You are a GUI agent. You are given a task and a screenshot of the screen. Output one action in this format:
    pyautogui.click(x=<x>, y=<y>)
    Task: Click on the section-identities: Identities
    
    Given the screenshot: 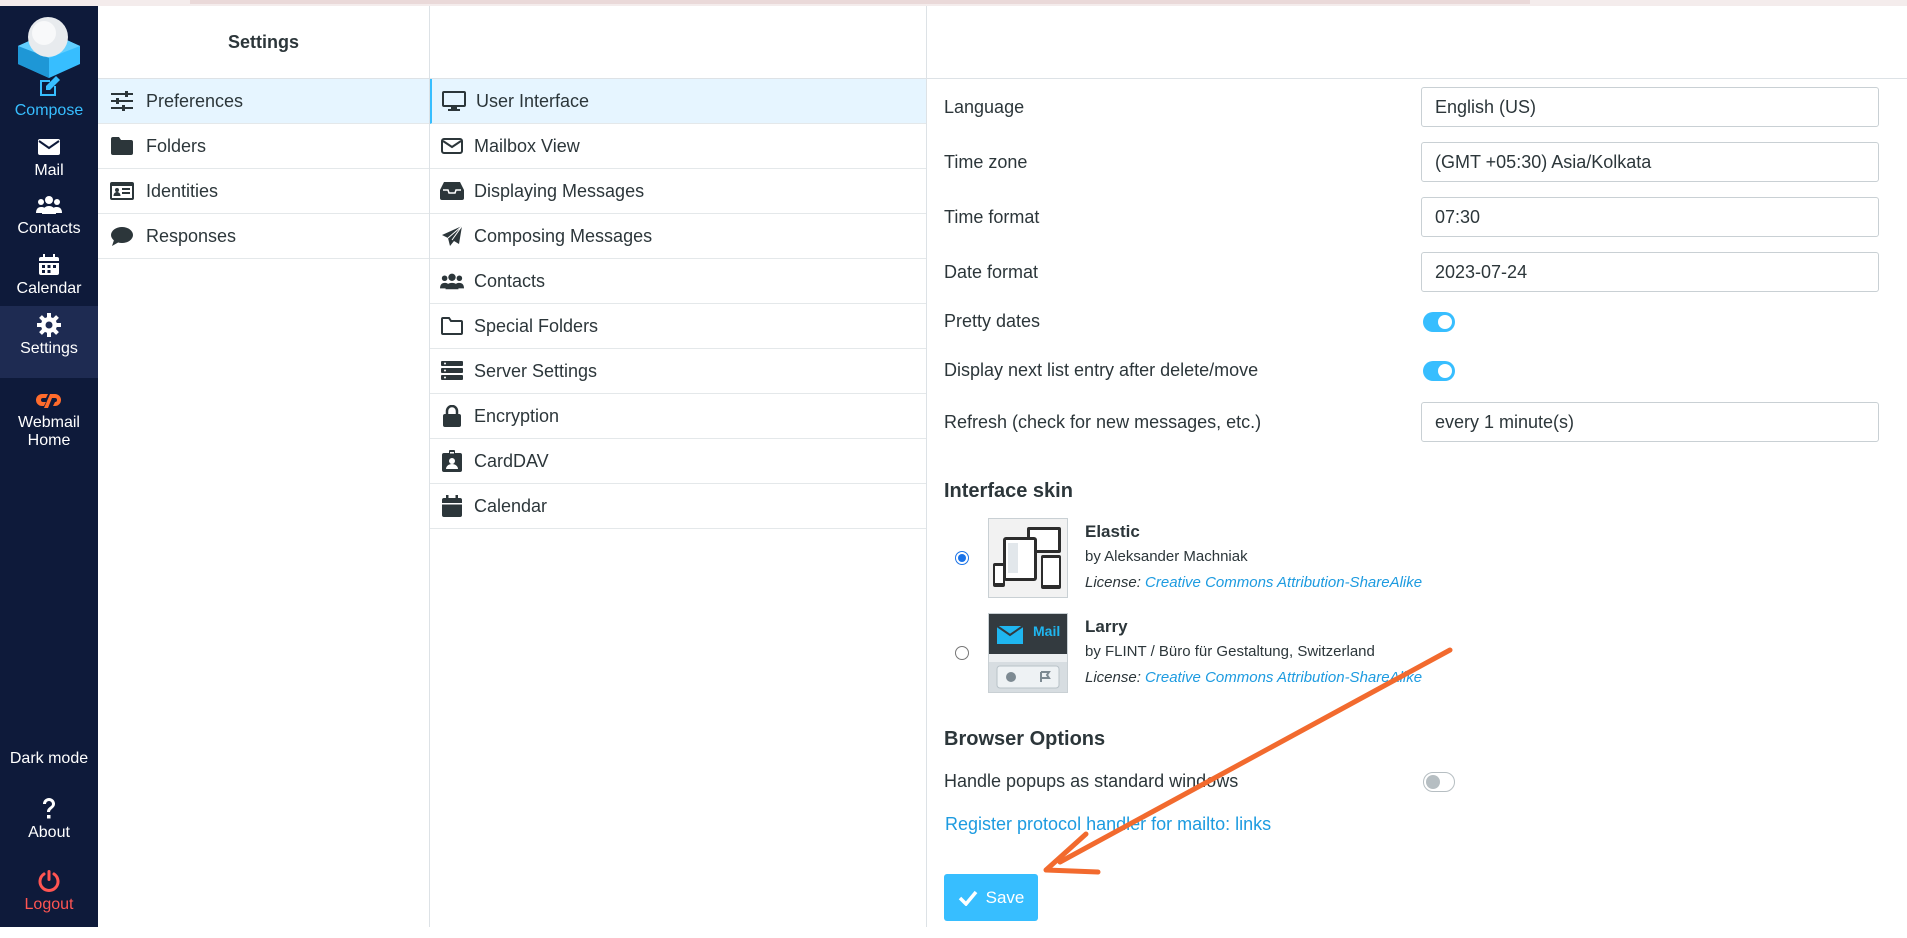 What is the action you would take?
    pyautogui.click(x=263, y=191)
    